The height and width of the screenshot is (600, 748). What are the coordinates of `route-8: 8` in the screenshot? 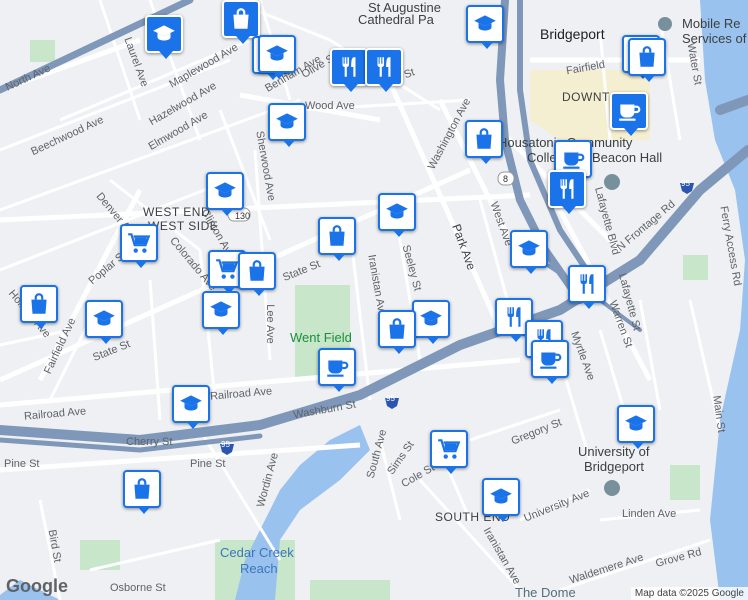 It's located at (506, 179).